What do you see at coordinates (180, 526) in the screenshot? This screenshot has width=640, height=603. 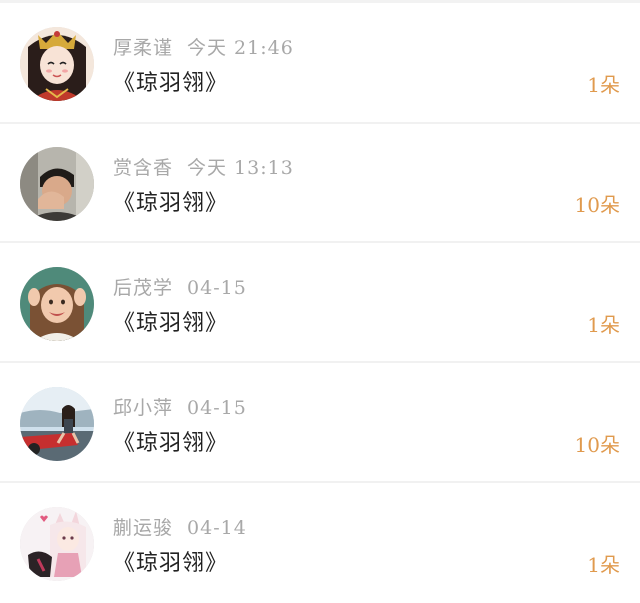 I see `item-meta: 蒯运骏 04-14` at bounding box center [180, 526].